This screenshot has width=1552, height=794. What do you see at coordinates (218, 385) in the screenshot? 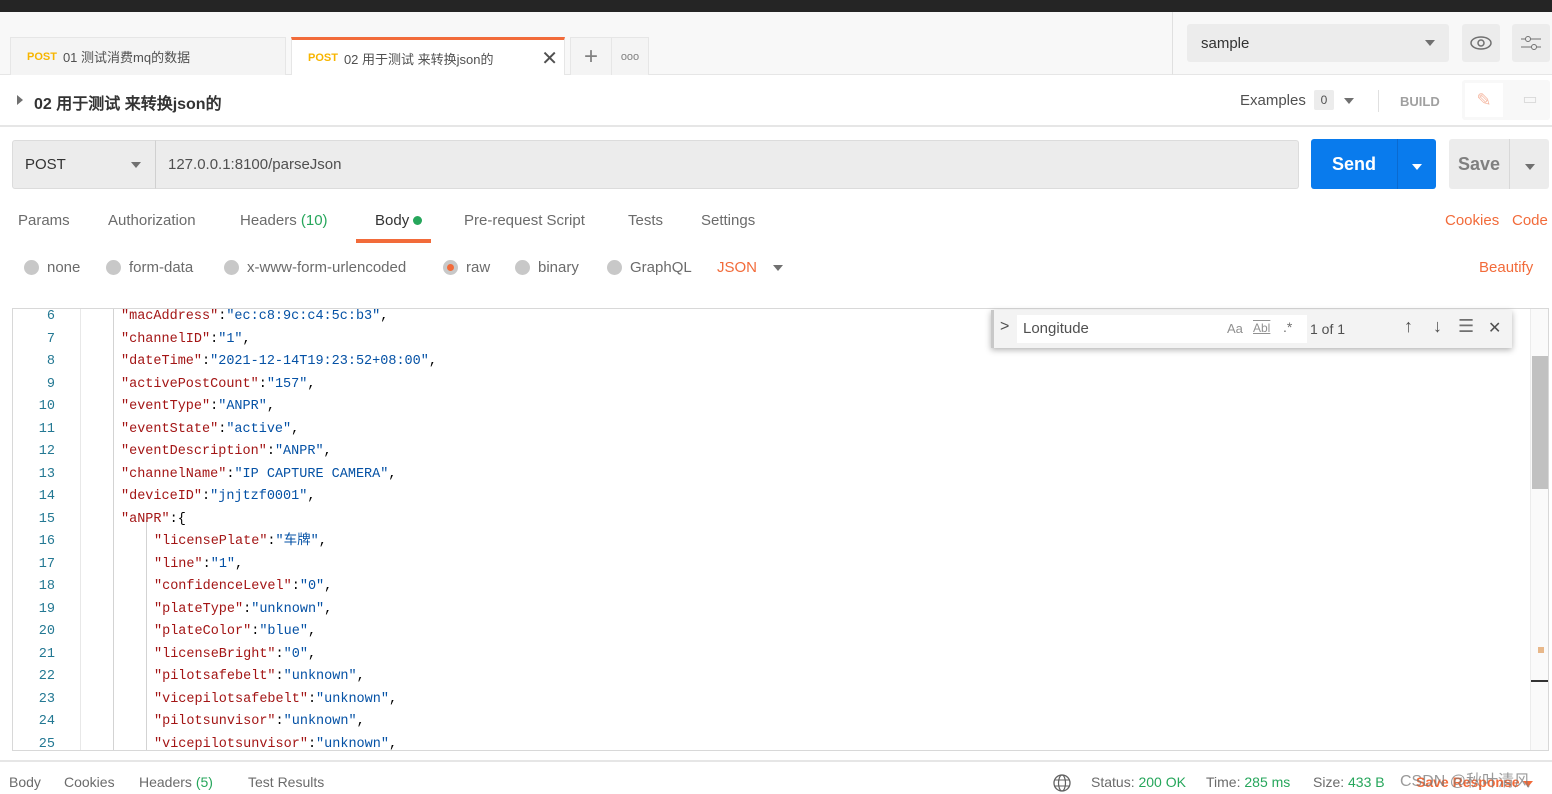
I see `code-text: "activePostCount":"157",` at bounding box center [218, 385].